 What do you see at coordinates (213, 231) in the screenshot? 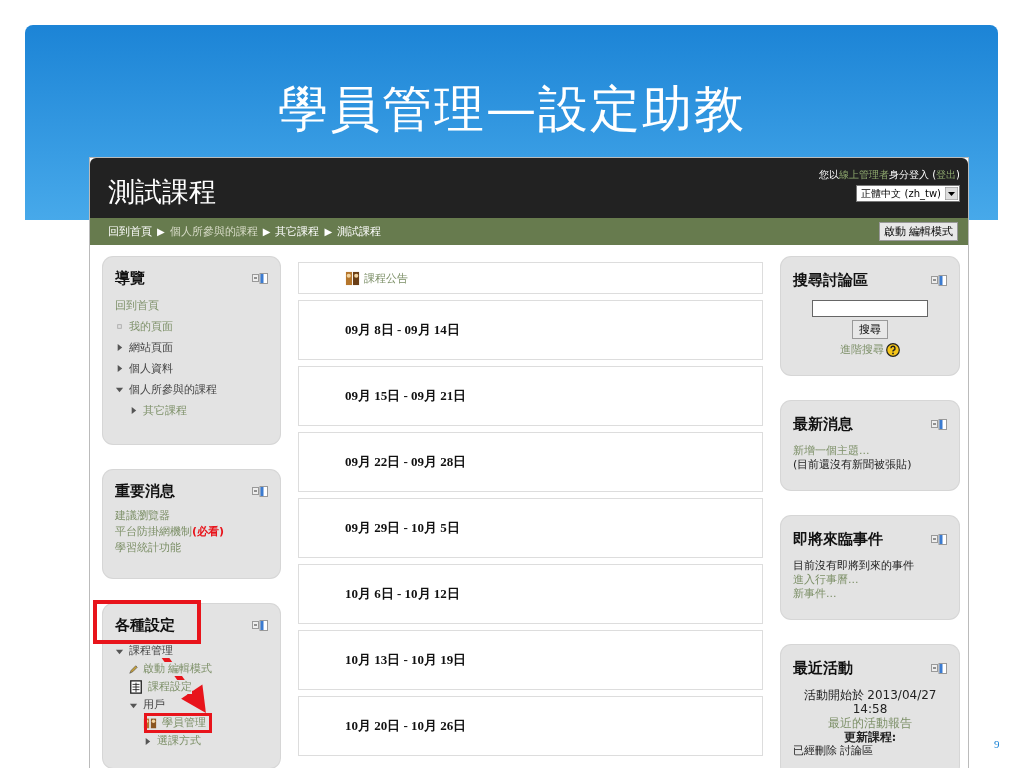
I see `breadcrumb-link: 個人所參與的課程` at bounding box center [213, 231].